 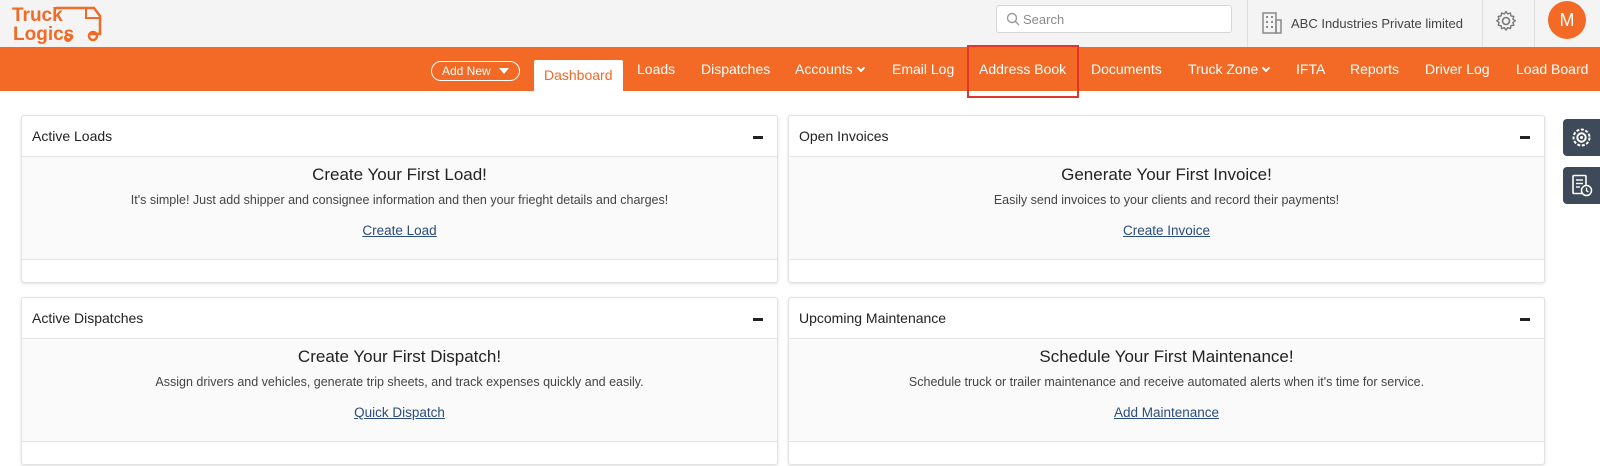 I want to click on widget-settings-icon, so click(x=1581, y=137).